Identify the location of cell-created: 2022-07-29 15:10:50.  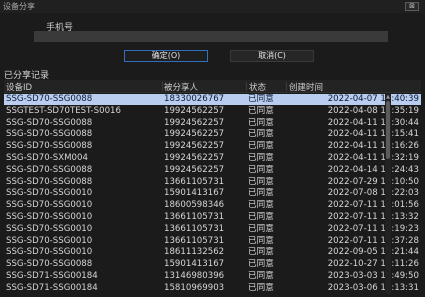
(373, 181).